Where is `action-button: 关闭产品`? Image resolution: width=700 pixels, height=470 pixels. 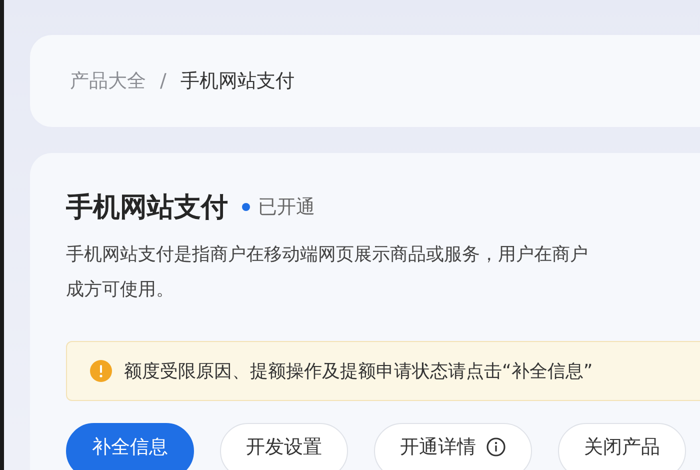 action-button: 关闭产品 is located at coordinates (622, 446).